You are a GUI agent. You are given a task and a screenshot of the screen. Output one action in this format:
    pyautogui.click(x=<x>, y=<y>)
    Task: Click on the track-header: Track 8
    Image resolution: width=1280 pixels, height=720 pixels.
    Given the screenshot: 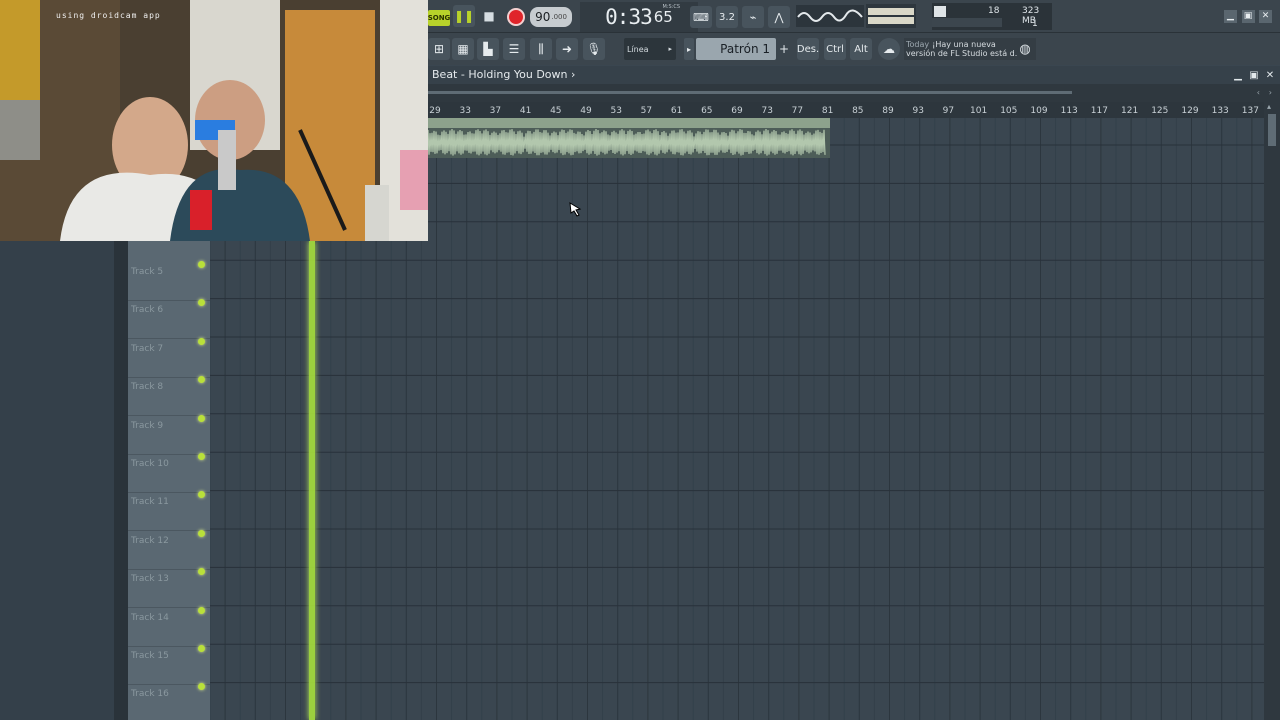 What is the action you would take?
    pyautogui.click(x=169, y=396)
    